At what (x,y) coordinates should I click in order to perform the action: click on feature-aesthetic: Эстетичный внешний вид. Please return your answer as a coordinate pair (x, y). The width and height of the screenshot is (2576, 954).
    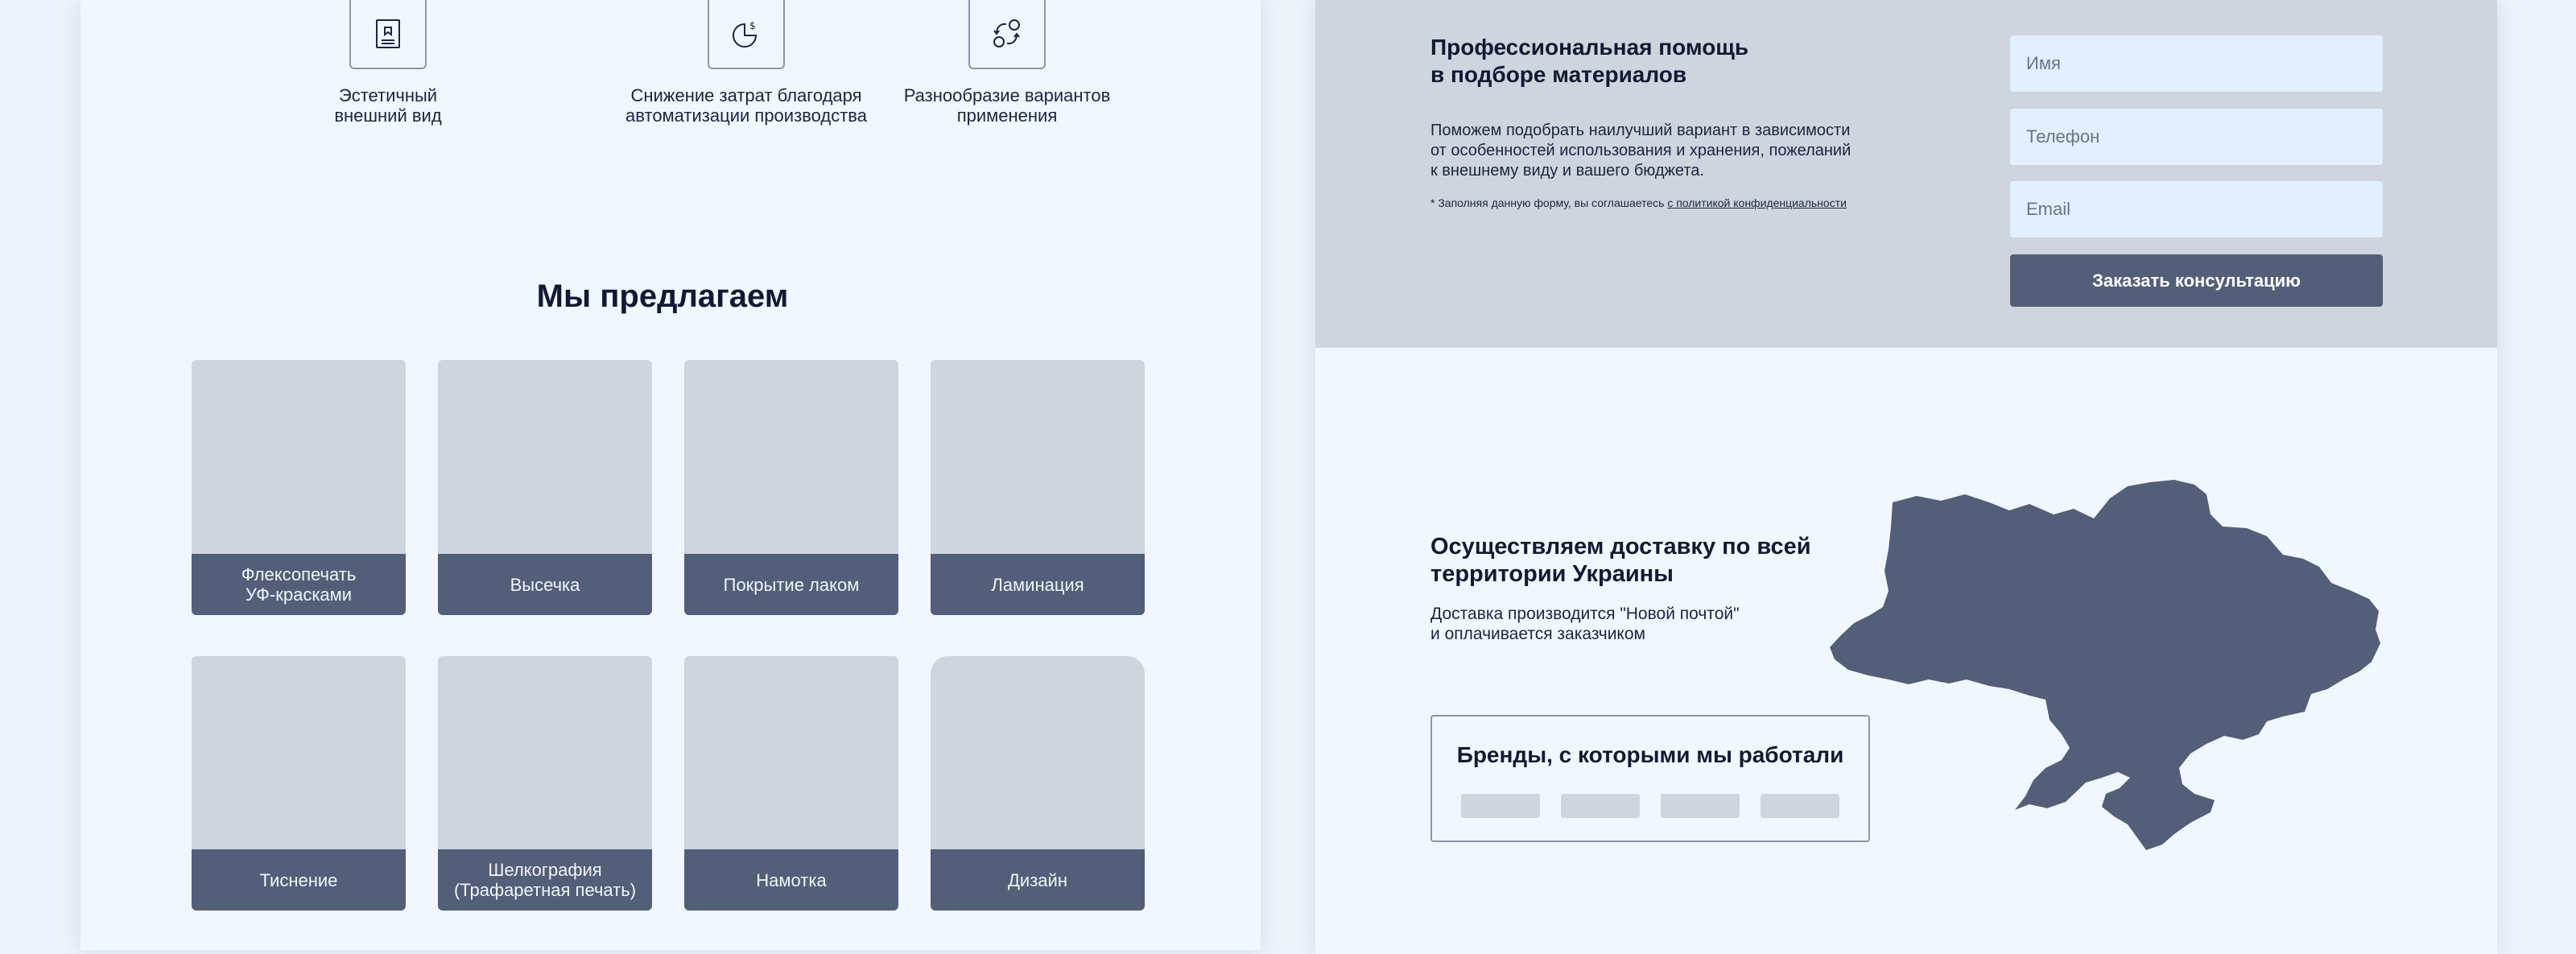
    Looking at the image, I should click on (388, 63).